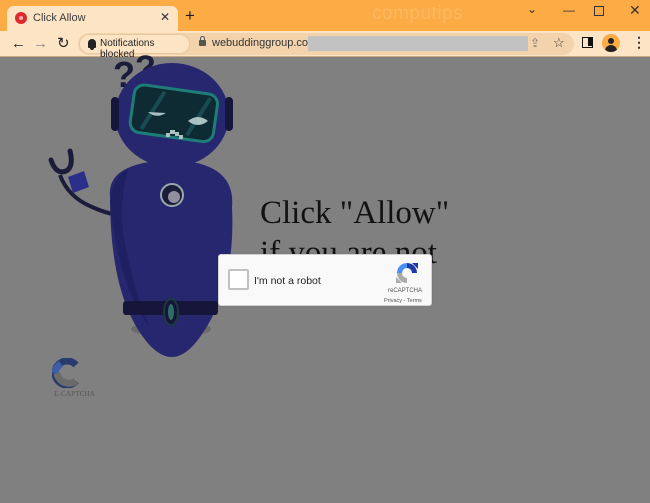  I want to click on e-captcha-logo: E-CAPTCHA, so click(74, 377).